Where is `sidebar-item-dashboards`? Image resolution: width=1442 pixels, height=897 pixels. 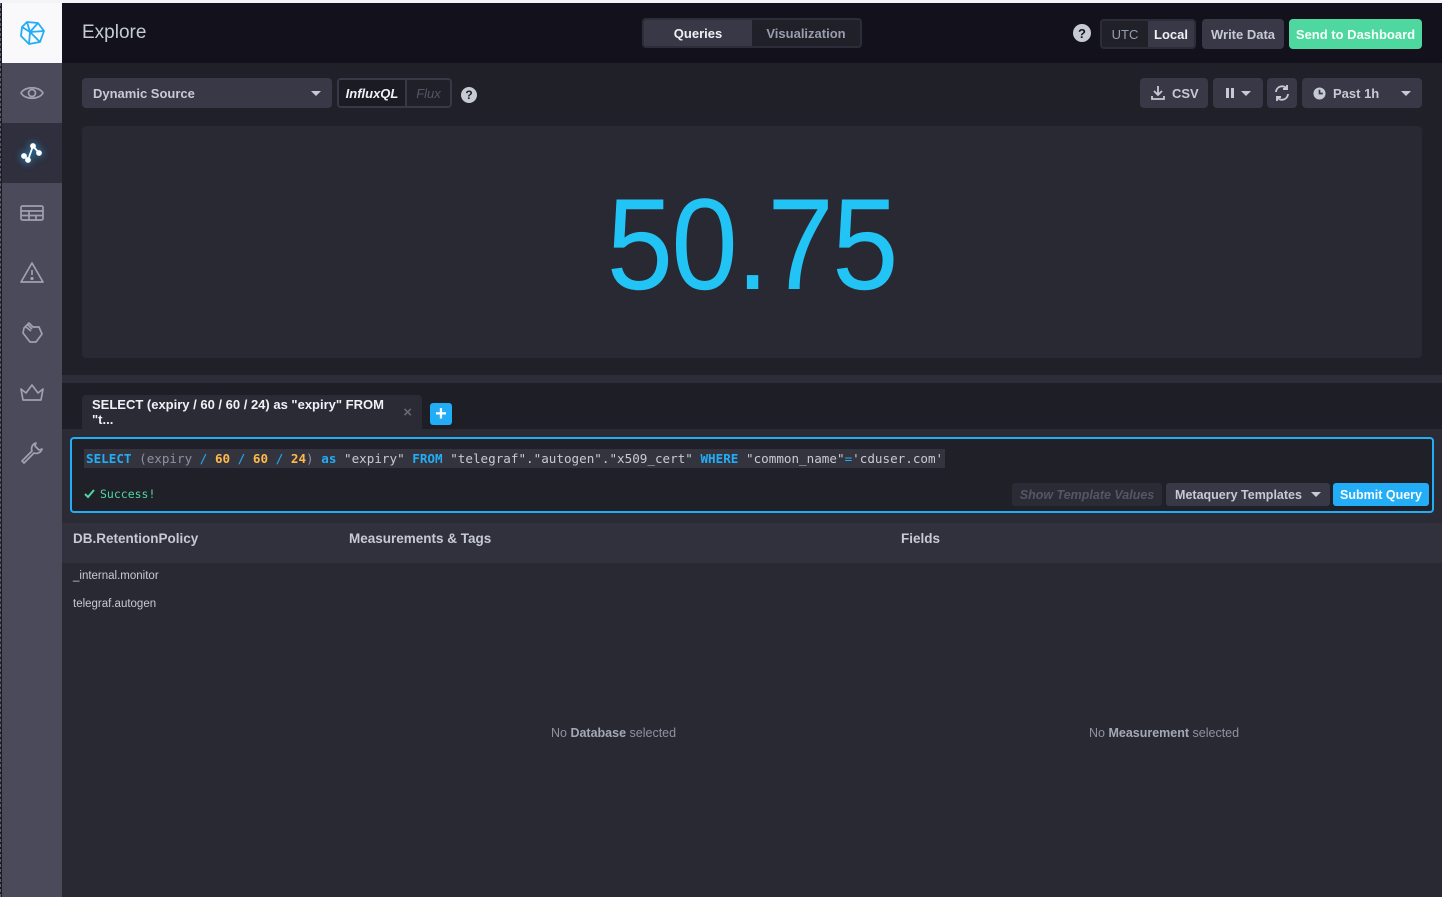
sidebar-item-dashboards is located at coordinates (32, 213).